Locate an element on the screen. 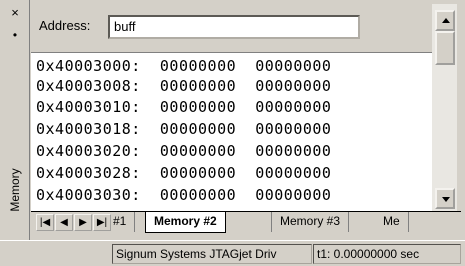 This screenshot has width=465, height=266. status-connection: Signum Systems JTAGjet Driv is located at coordinates (212, 254).